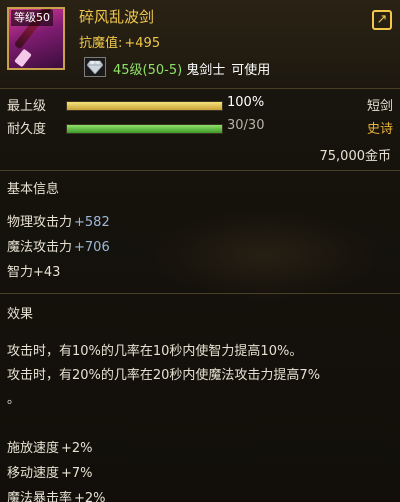  Describe the element at coordinates (32, 18) in the screenshot. I see `item-level-badge: 等级50` at that location.